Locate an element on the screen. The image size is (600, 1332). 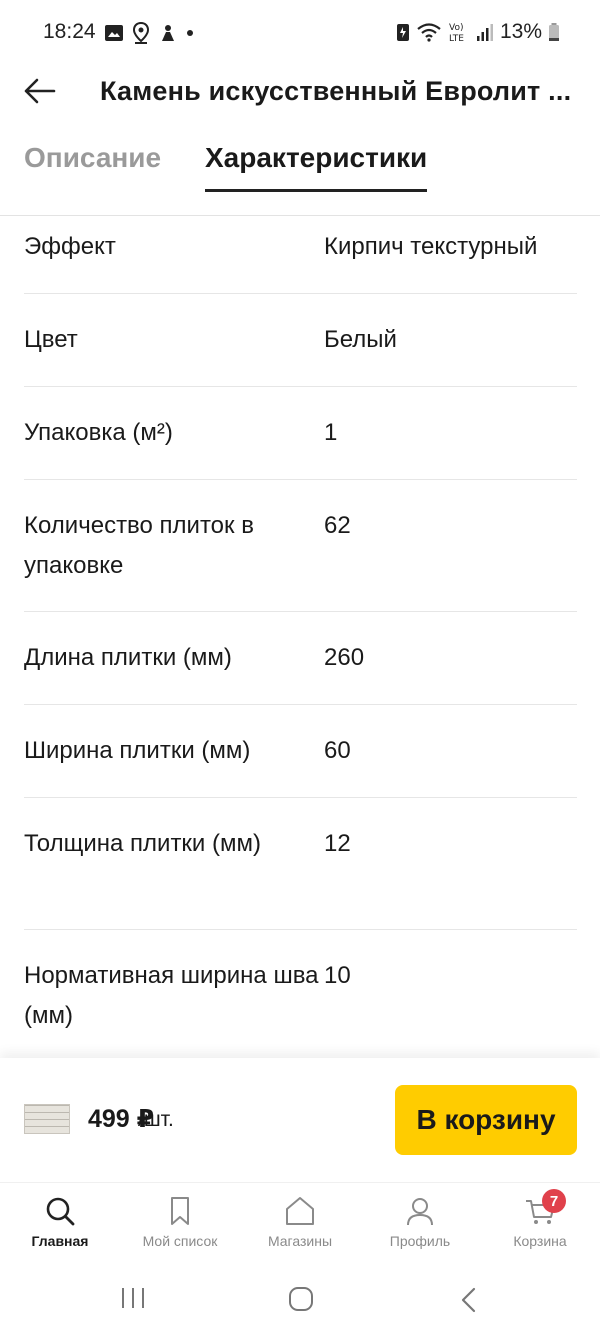
status-time: 18:24 is located at coordinates (69, 31).